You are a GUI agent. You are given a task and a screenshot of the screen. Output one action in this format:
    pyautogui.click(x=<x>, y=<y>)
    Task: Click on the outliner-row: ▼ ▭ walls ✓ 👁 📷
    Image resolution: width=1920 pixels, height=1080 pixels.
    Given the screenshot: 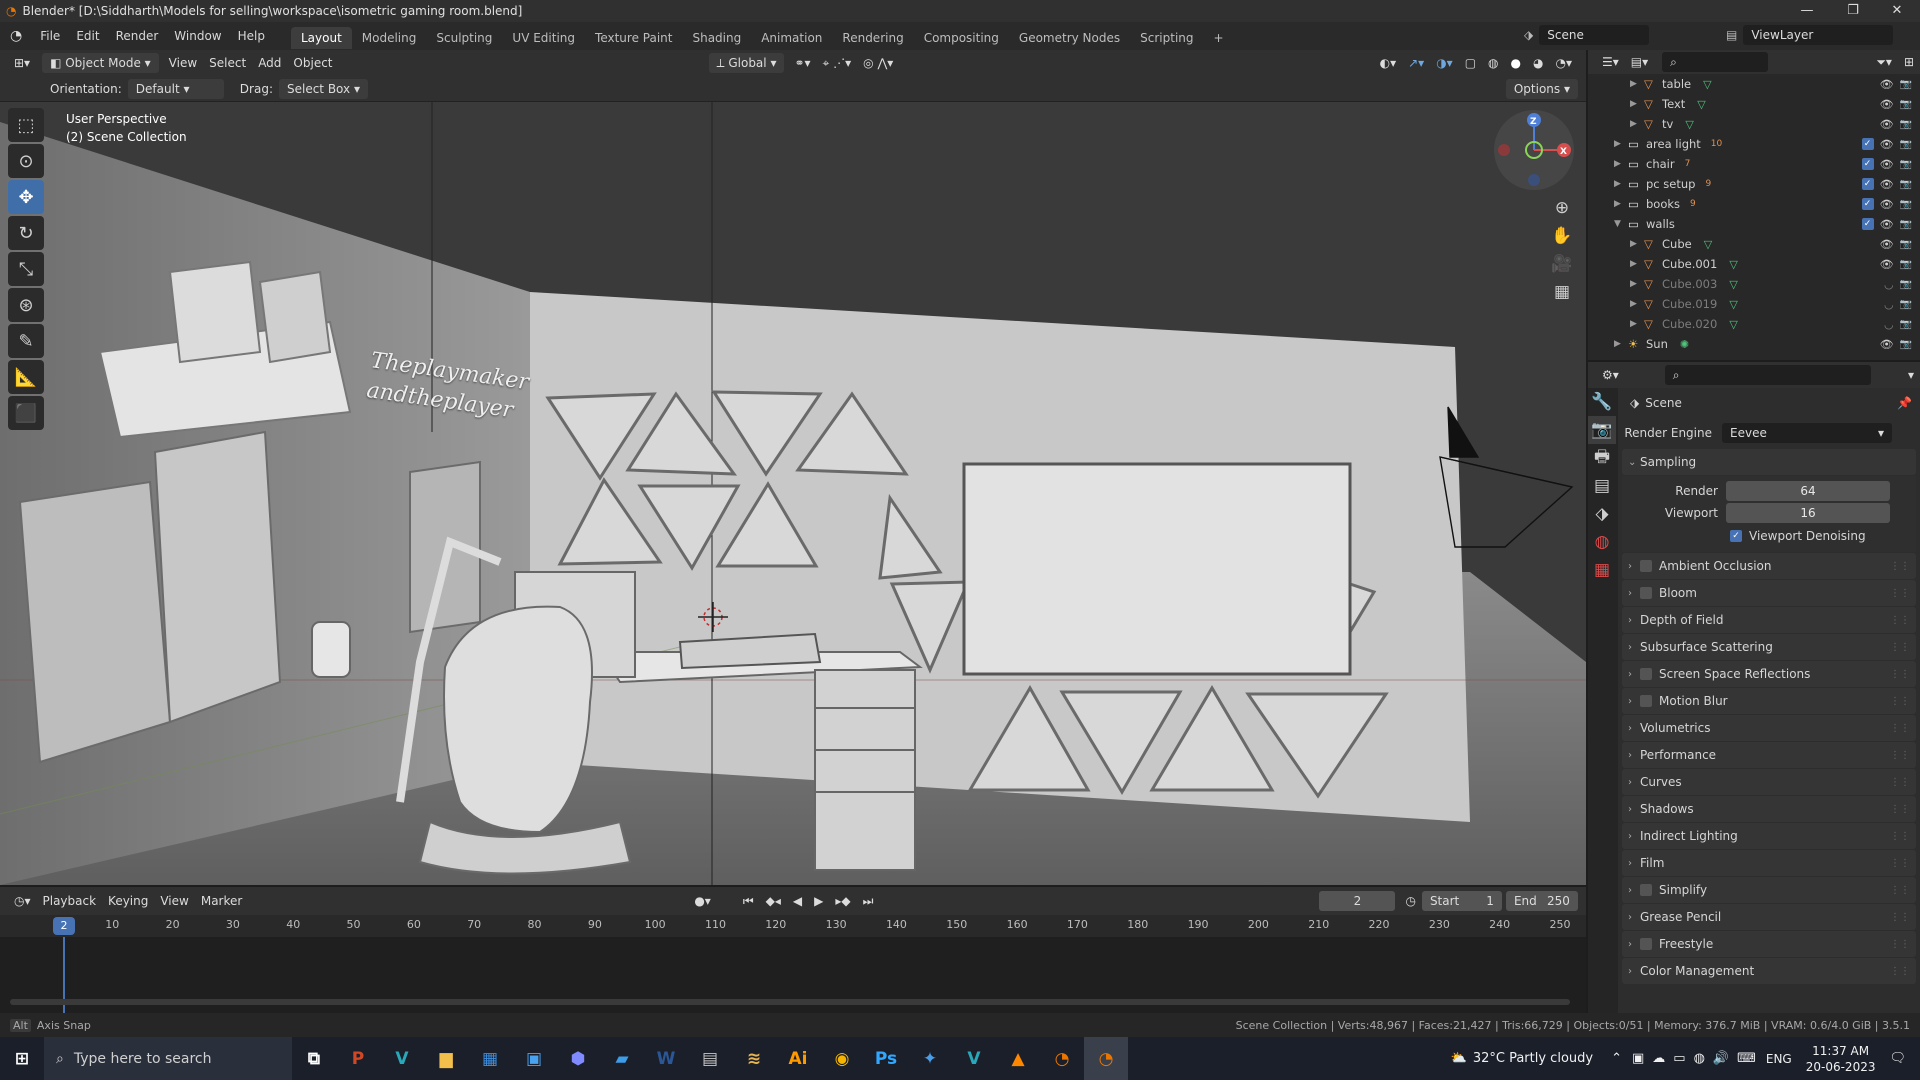 What is the action you would take?
    pyautogui.click(x=1754, y=224)
    